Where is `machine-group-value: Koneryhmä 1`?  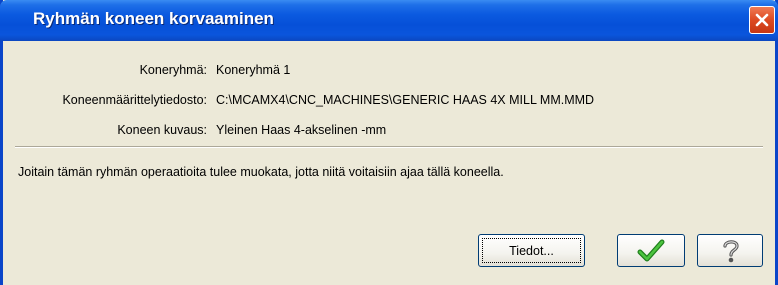 machine-group-value: Koneryhmä 1 is located at coordinates (253, 70).